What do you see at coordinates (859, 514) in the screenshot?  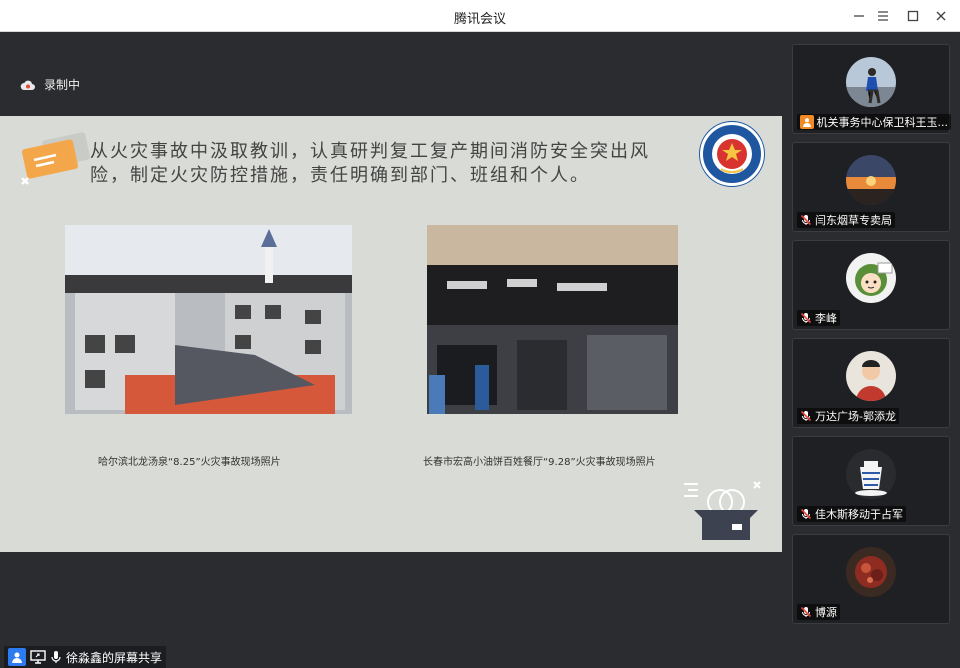 I see `participant-name: 佳木斯移动于占军` at bounding box center [859, 514].